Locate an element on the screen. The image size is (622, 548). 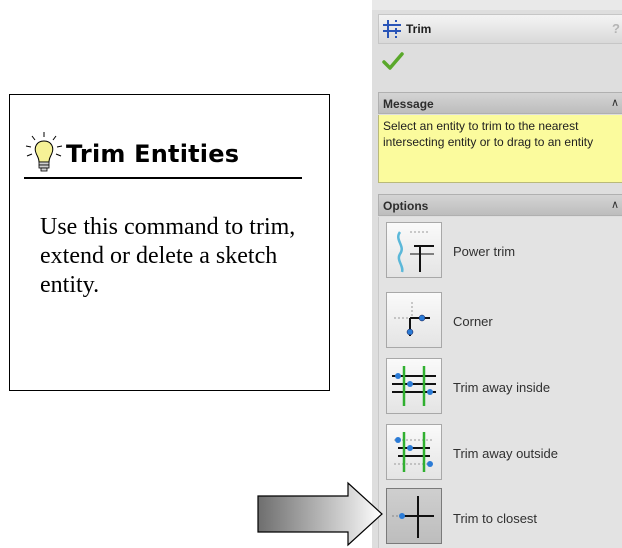
corner-icon is located at coordinates (412, 319).